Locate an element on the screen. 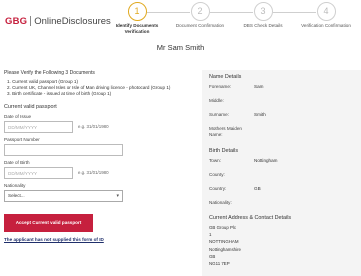 This screenshot has width=361, height=276. step-4-label: Verification Confirmation is located at coordinates (326, 25).